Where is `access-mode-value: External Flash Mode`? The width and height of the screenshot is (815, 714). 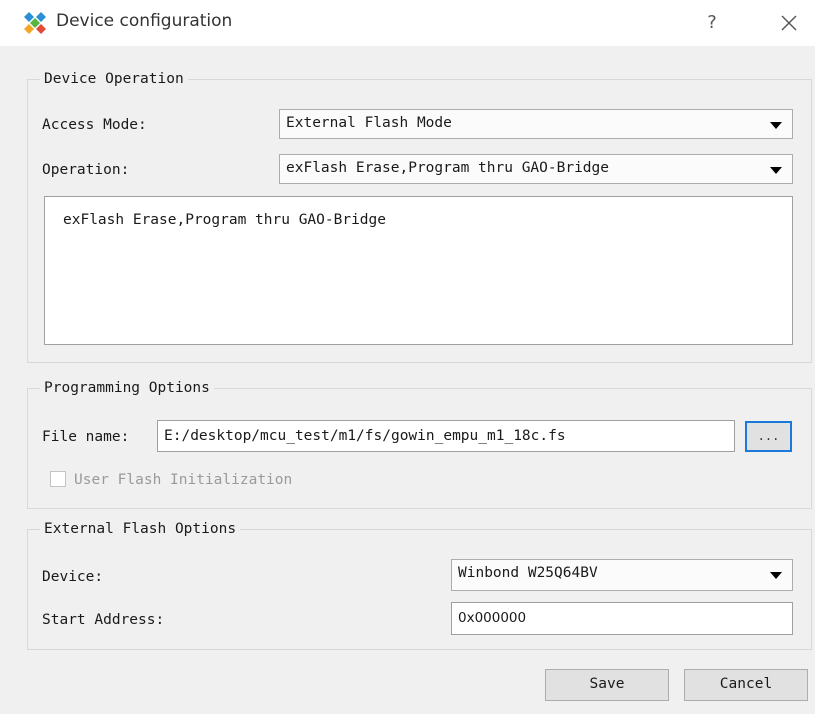
access-mode-value: External Flash Mode is located at coordinates (369, 123).